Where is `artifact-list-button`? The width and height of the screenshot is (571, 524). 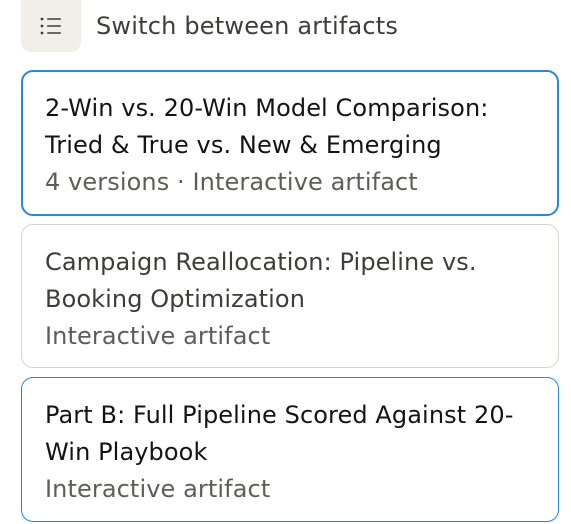
artifact-list-button is located at coordinates (51, 26).